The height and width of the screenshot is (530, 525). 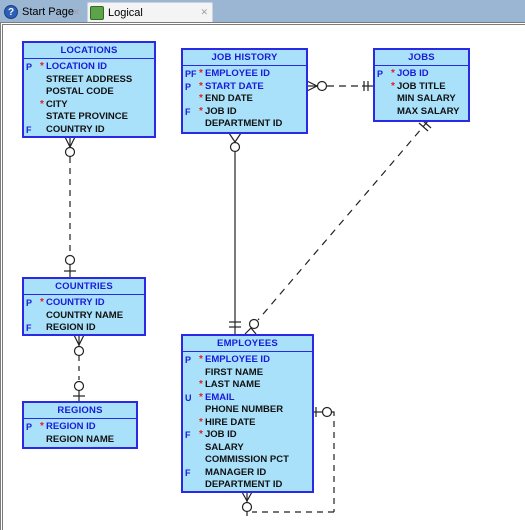 What do you see at coordinates (57, 104) in the screenshot?
I see `attribute-name: CITY` at bounding box center [57, 104].